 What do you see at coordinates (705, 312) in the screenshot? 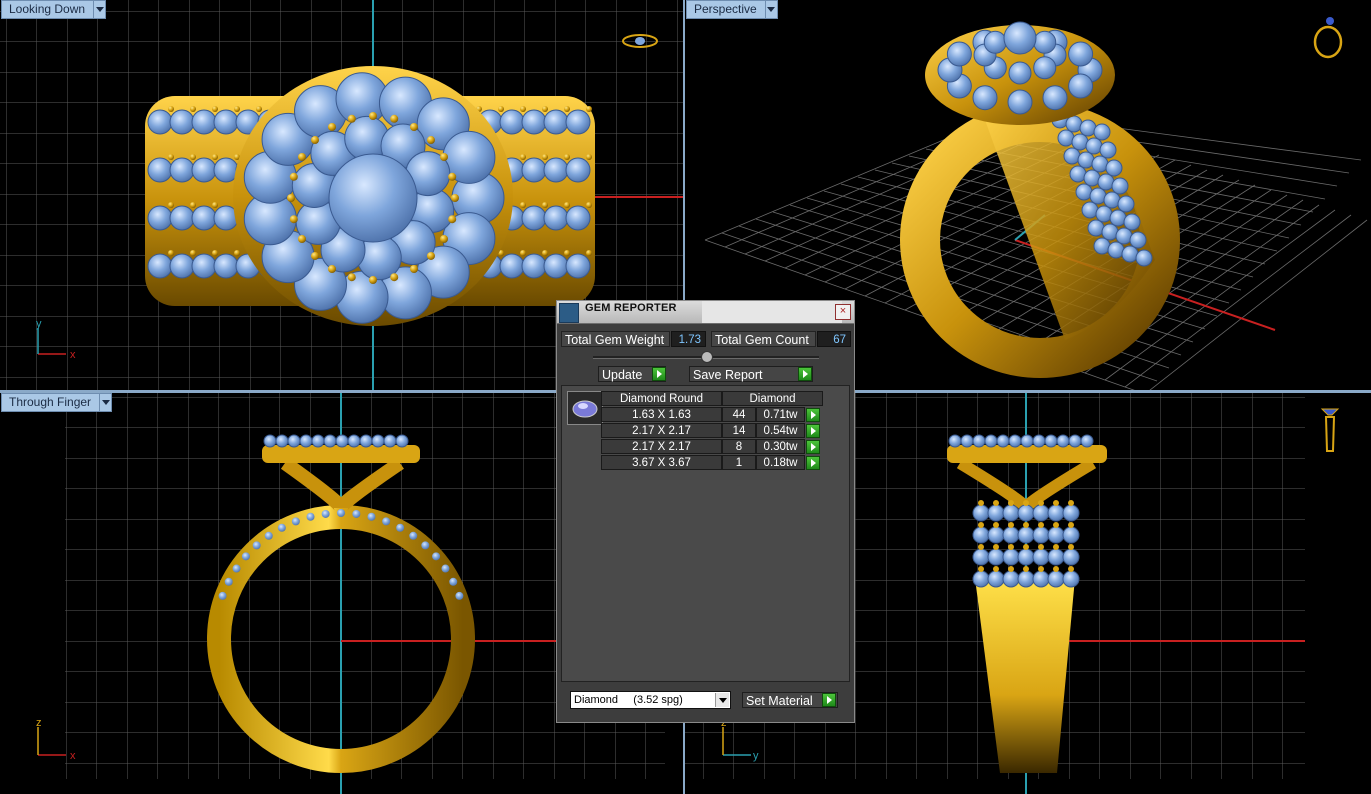
I see `dialog-titlebar: GEM REPORTER ×` at bounding box center [705, 312].